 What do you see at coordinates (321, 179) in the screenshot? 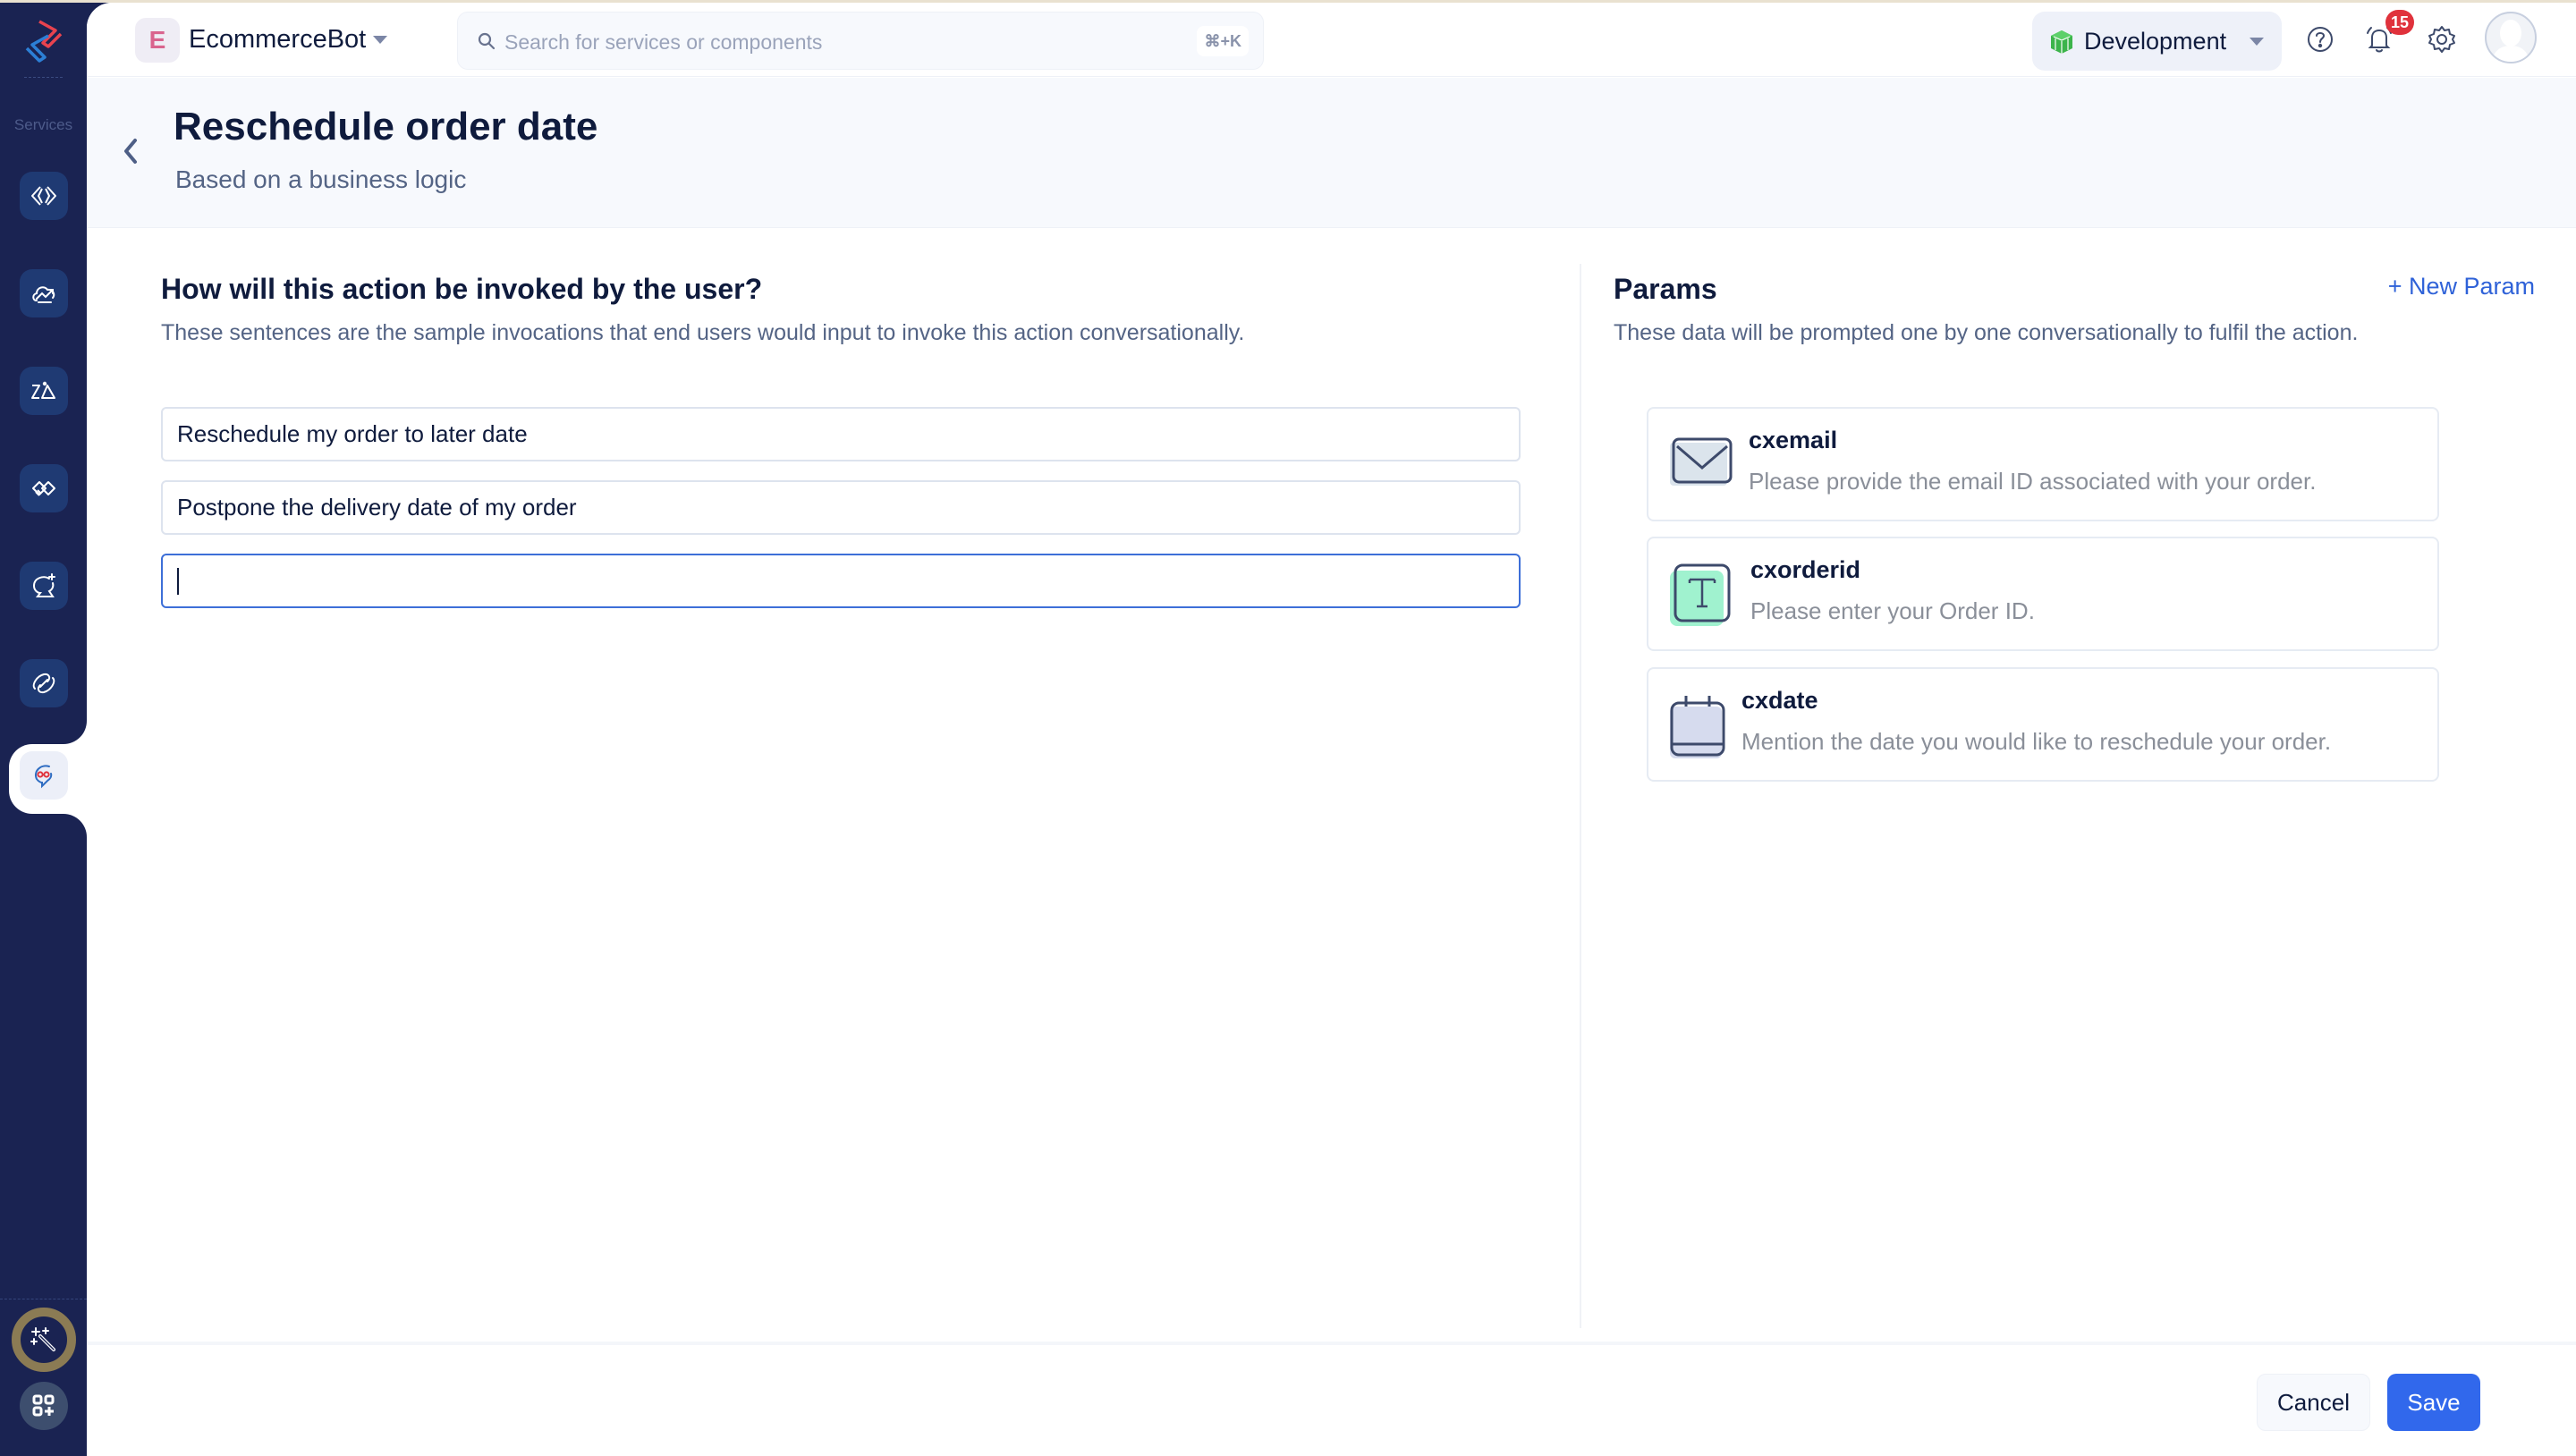
I see `page-subtitle: Based on a business logic` at bounding box center [321, 179].